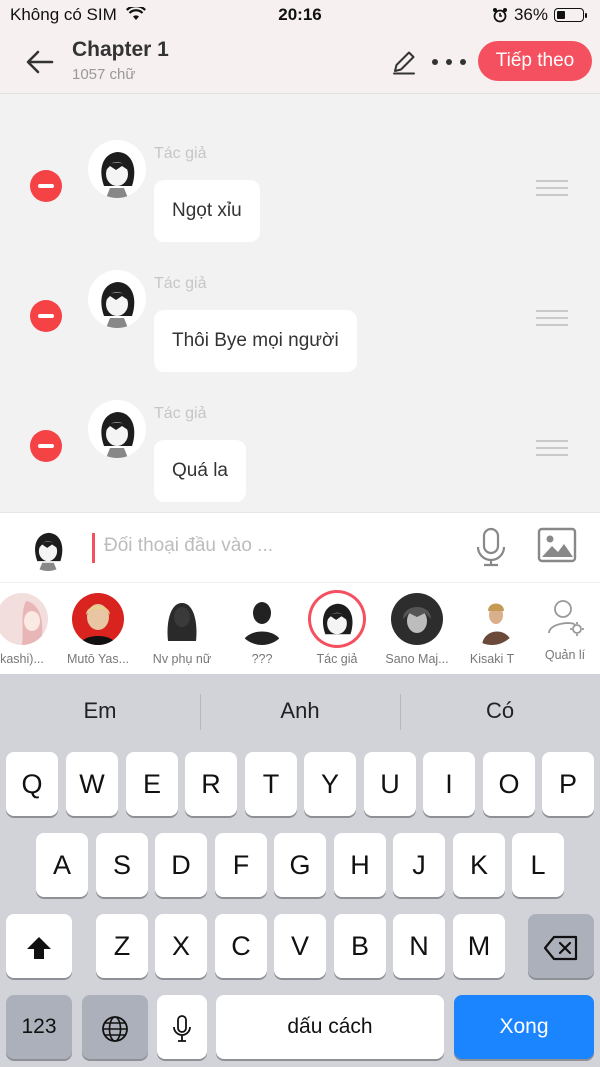  Describe the element at coordinates (360, 865) in the screenshot. I see `key-h: H` at that location.